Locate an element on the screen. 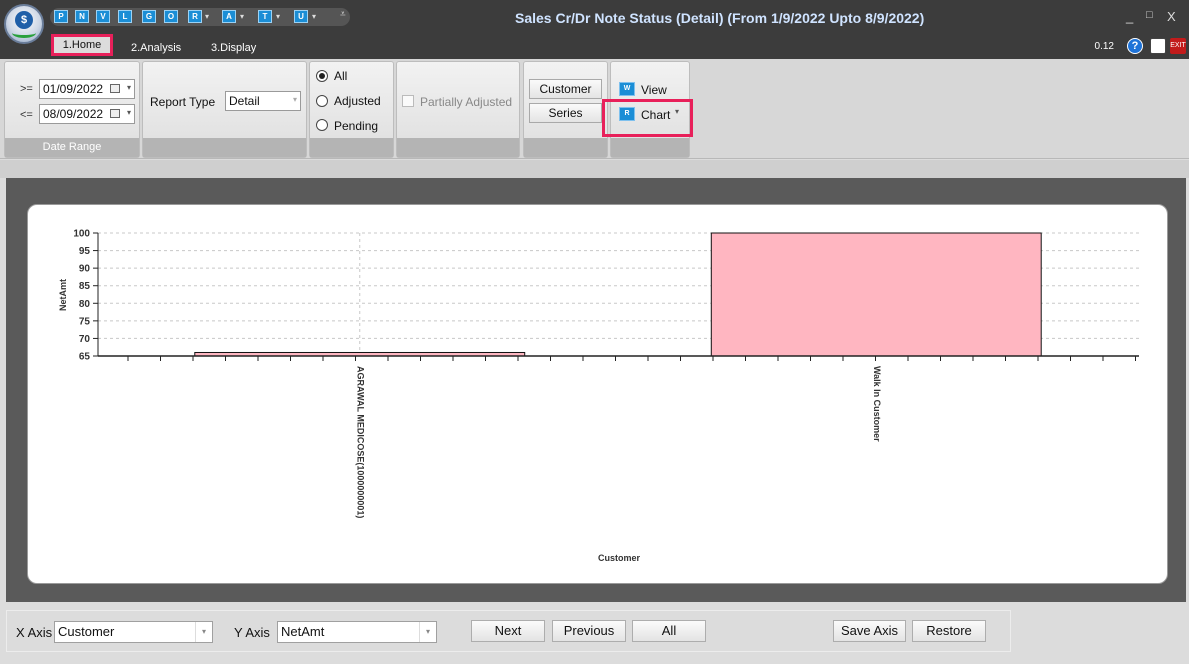  y-tick-label: 95 is located at coordinates (85, 251).